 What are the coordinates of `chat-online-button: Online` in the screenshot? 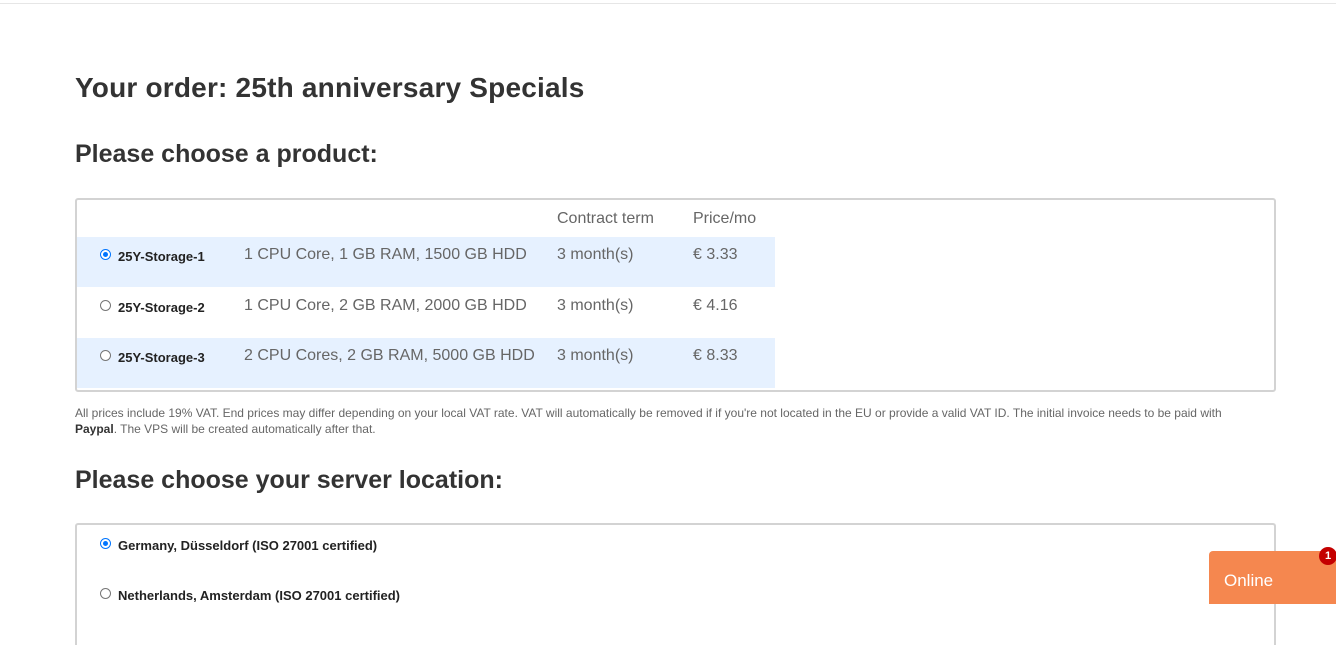 It's located at (1272, 577).